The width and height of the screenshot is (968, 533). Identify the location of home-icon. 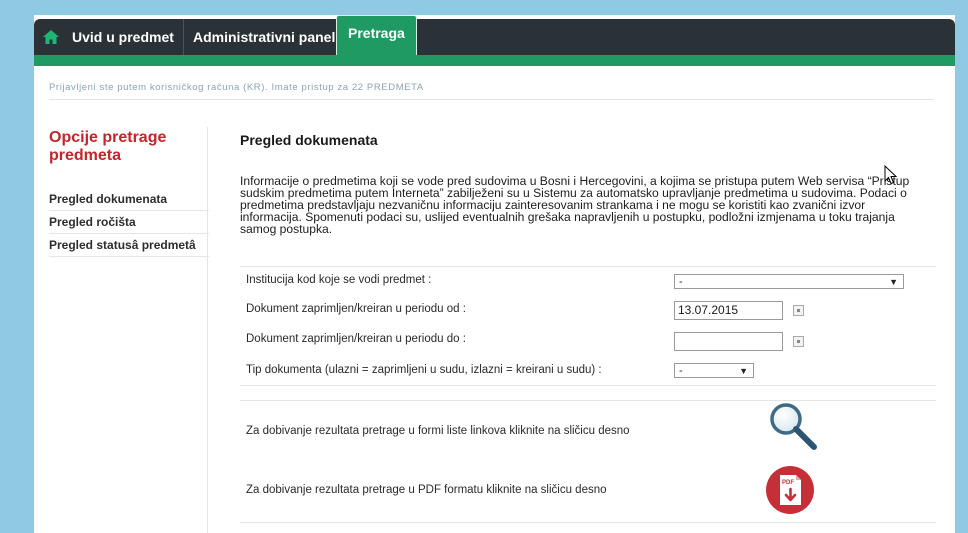
(51, 37).